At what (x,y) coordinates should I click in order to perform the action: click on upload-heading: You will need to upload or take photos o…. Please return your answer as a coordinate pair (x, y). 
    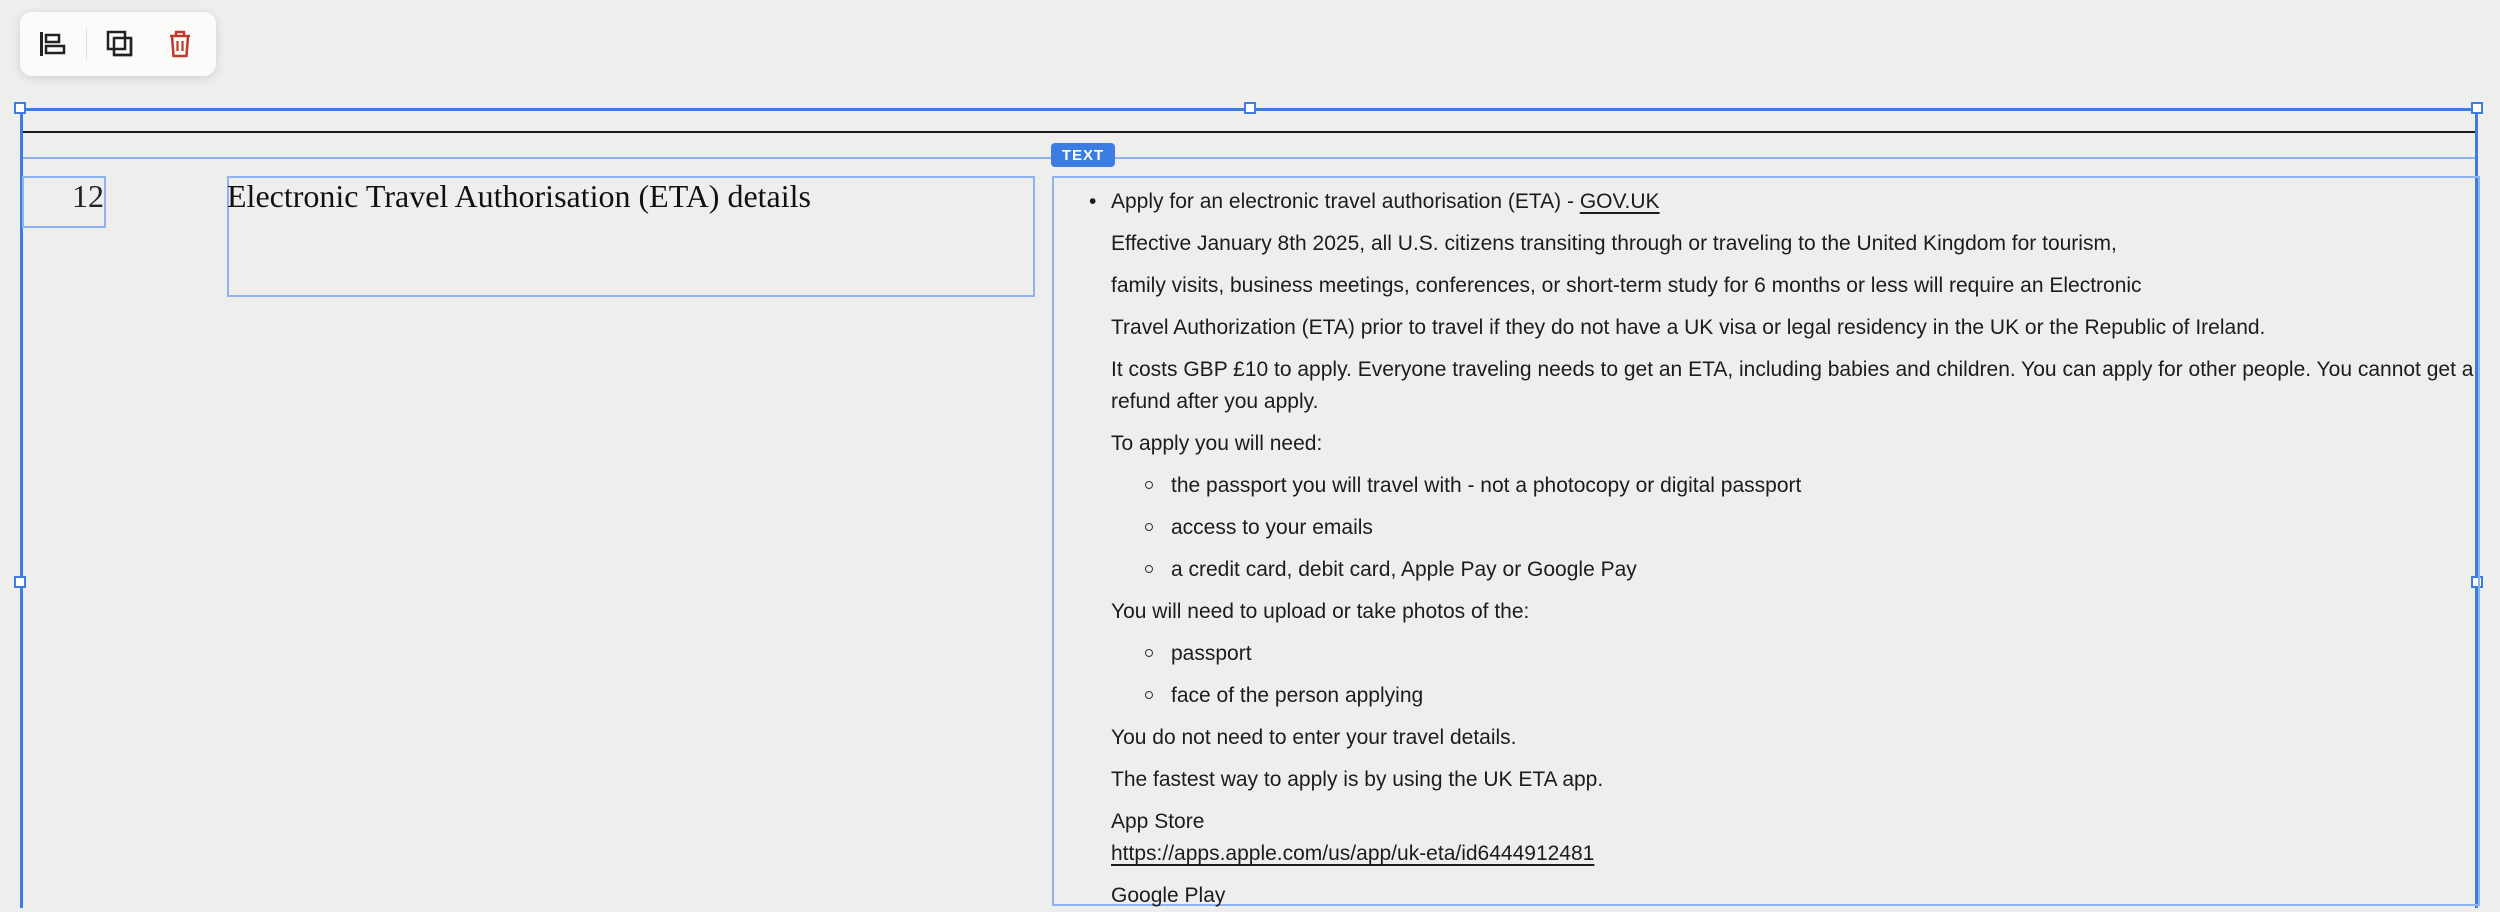
    Looking at the image, I should click on (1320, 611).